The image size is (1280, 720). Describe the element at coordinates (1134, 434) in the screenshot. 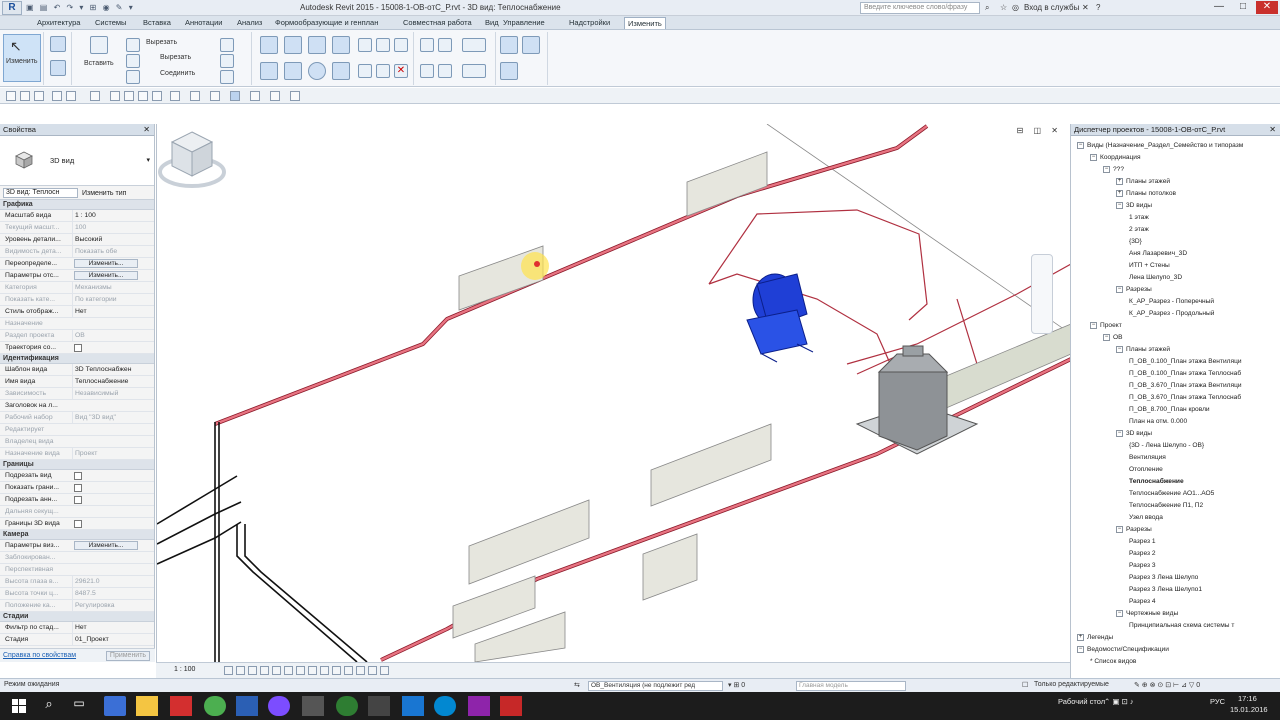

I see `tree-item: −3D виды` at that location.